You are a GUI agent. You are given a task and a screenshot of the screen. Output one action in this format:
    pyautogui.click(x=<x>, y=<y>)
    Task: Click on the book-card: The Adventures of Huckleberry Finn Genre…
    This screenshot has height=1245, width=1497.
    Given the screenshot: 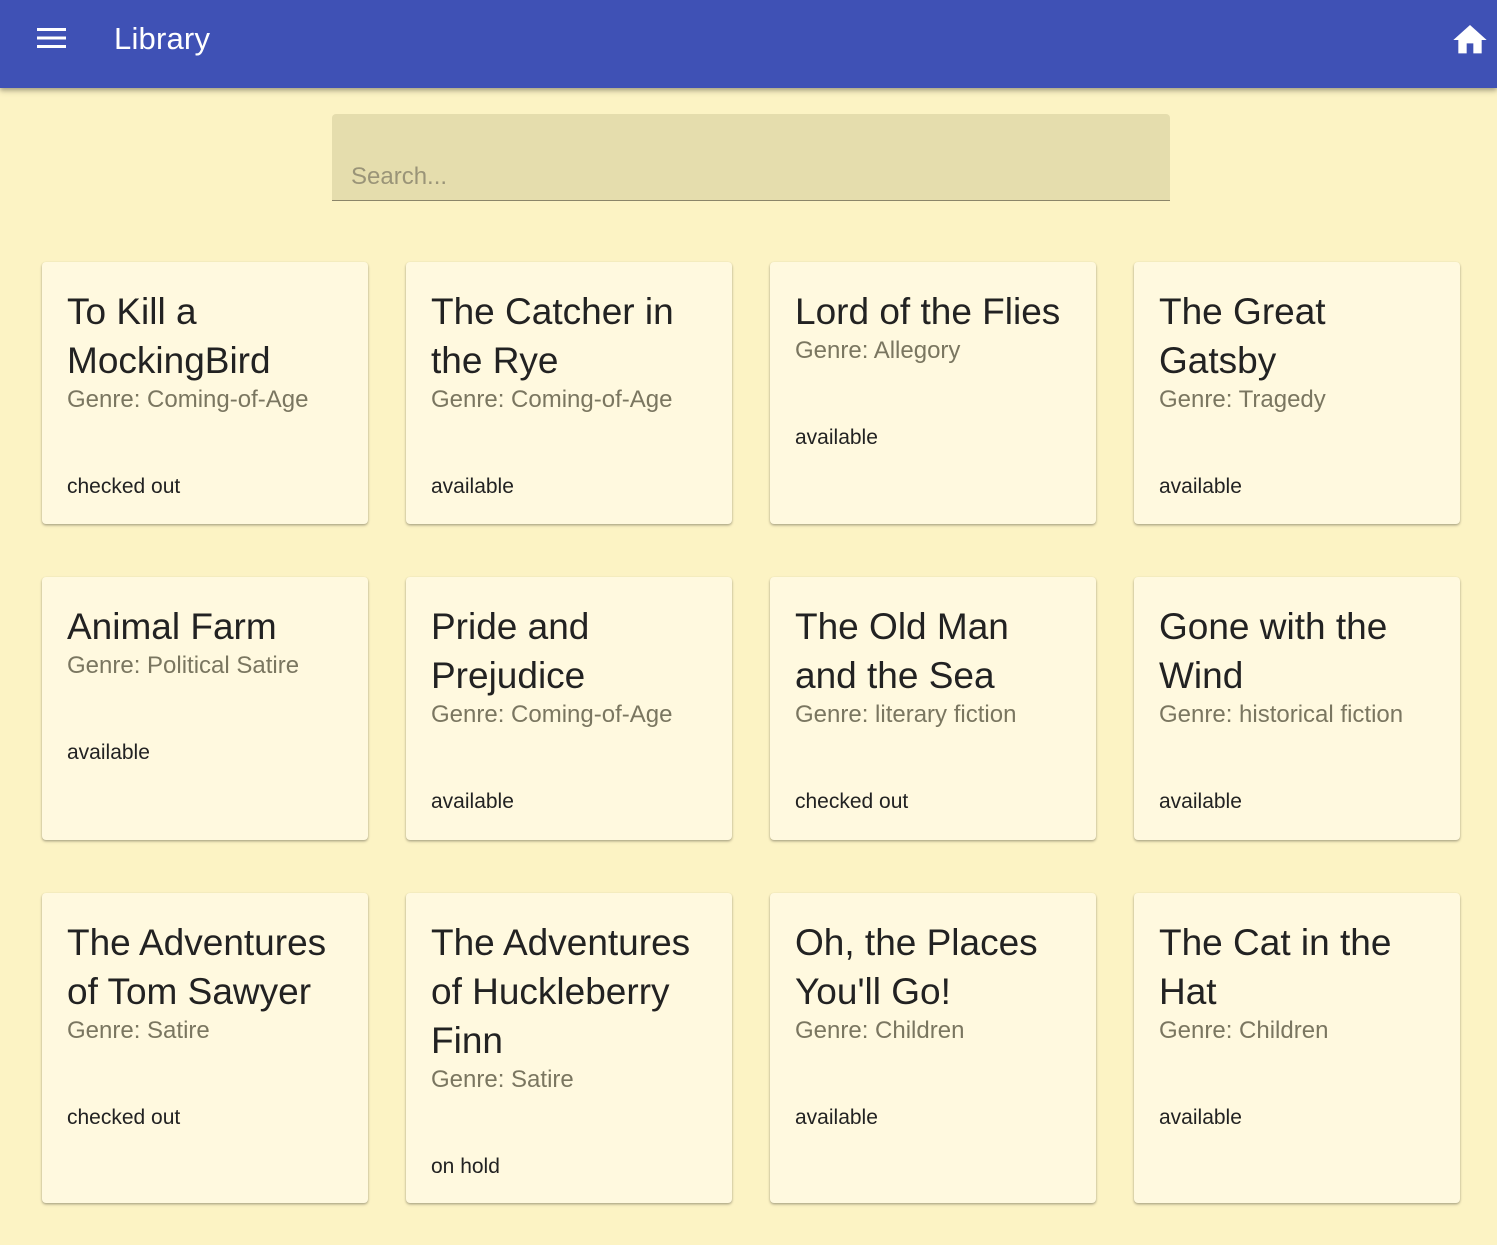 What is the action you would take?
    pyautogui.click(x=569, y=1048)
    